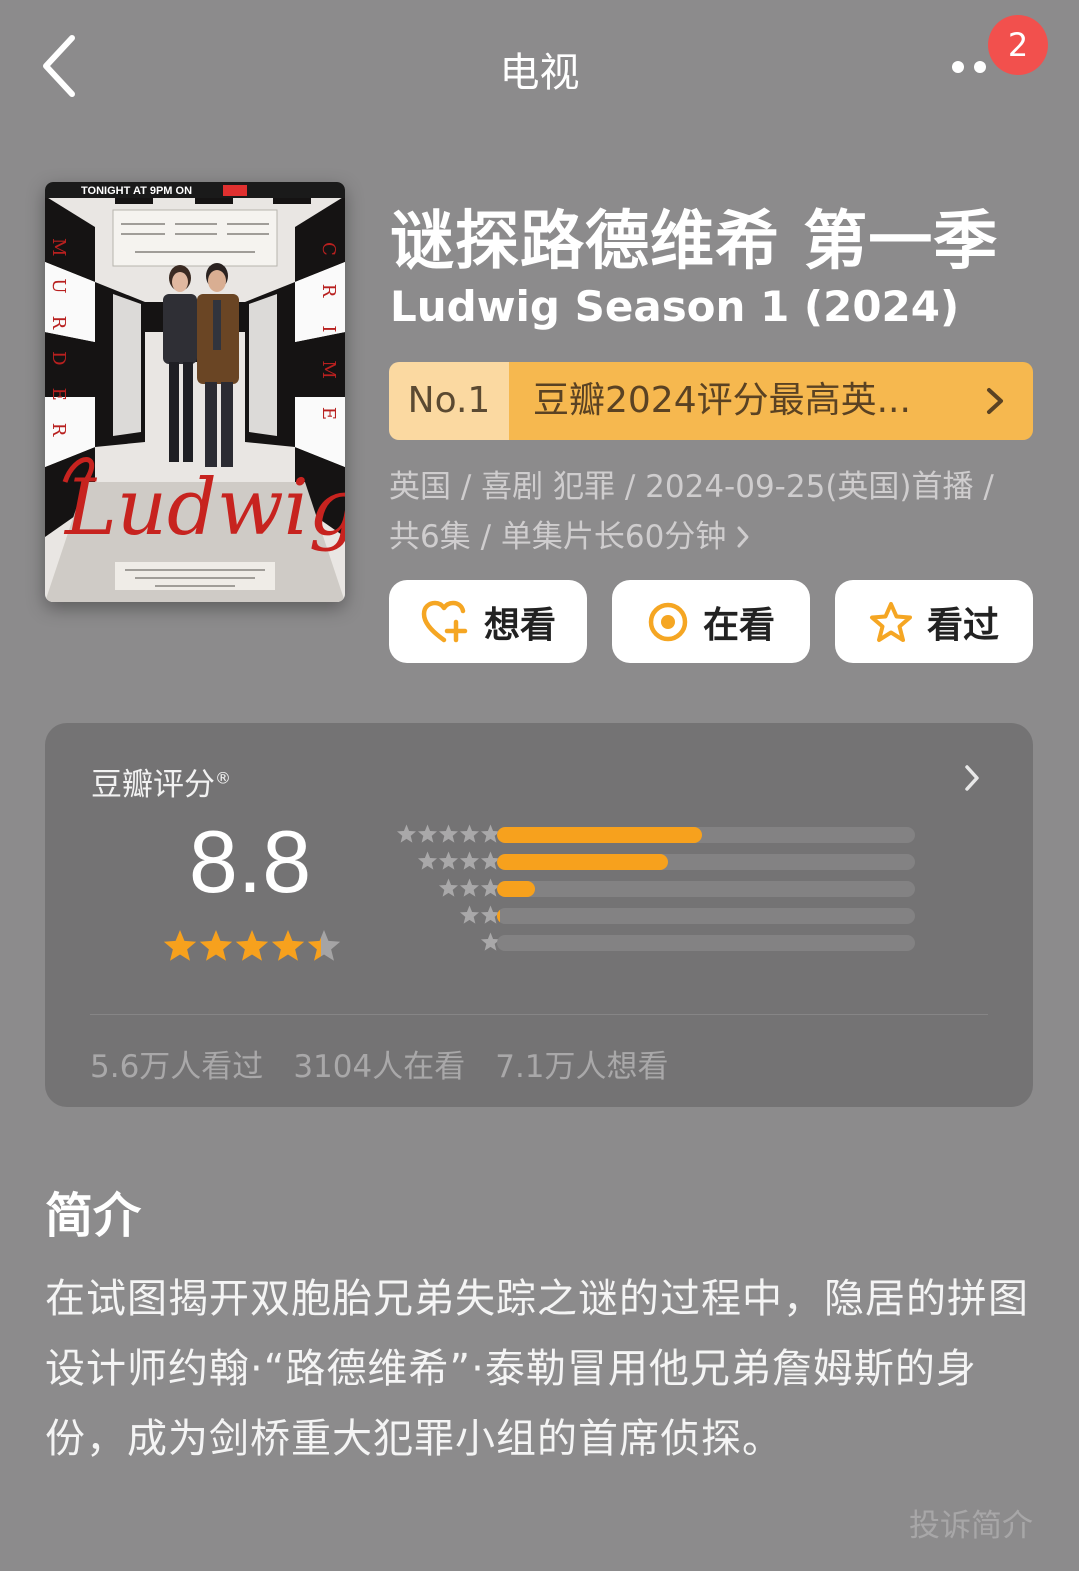  Describe the element at coordinates (449, 401) in the screenshot. I see `rank-number: No.1` at that location.